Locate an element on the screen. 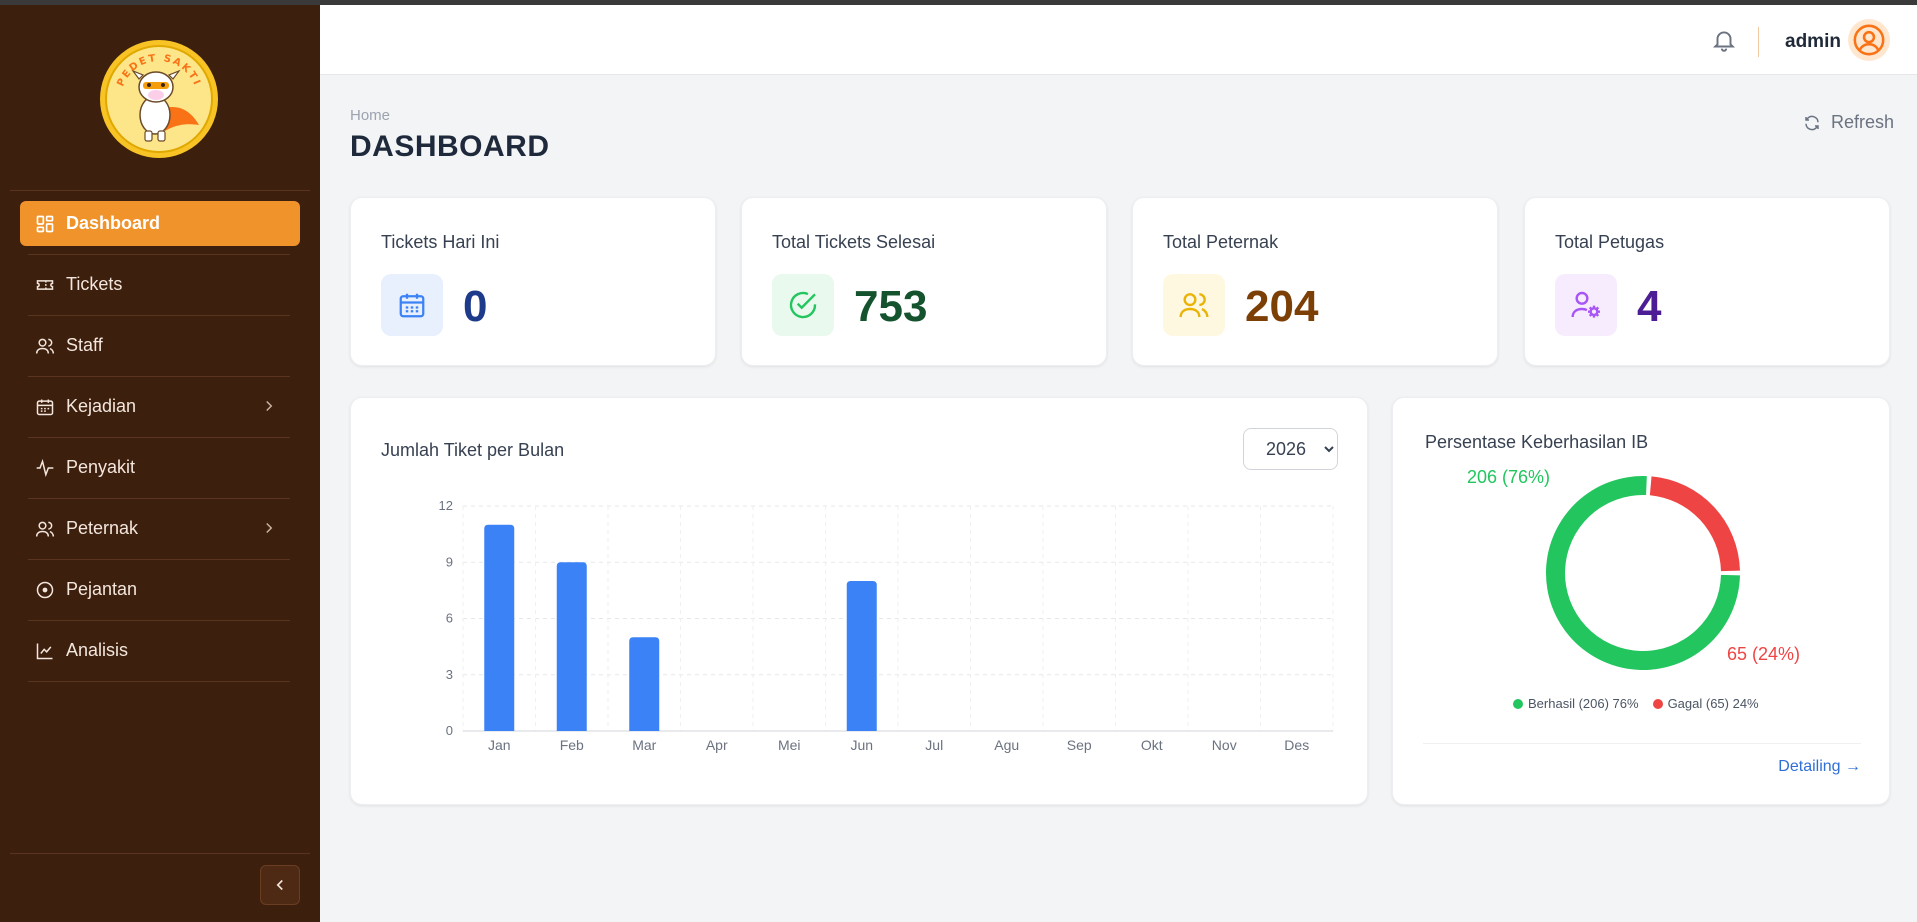 Image resolution: width=1917 pixels, height=922 pixels. data-label-gagal: 65 (24%) is located at coordinates (1763, 654).